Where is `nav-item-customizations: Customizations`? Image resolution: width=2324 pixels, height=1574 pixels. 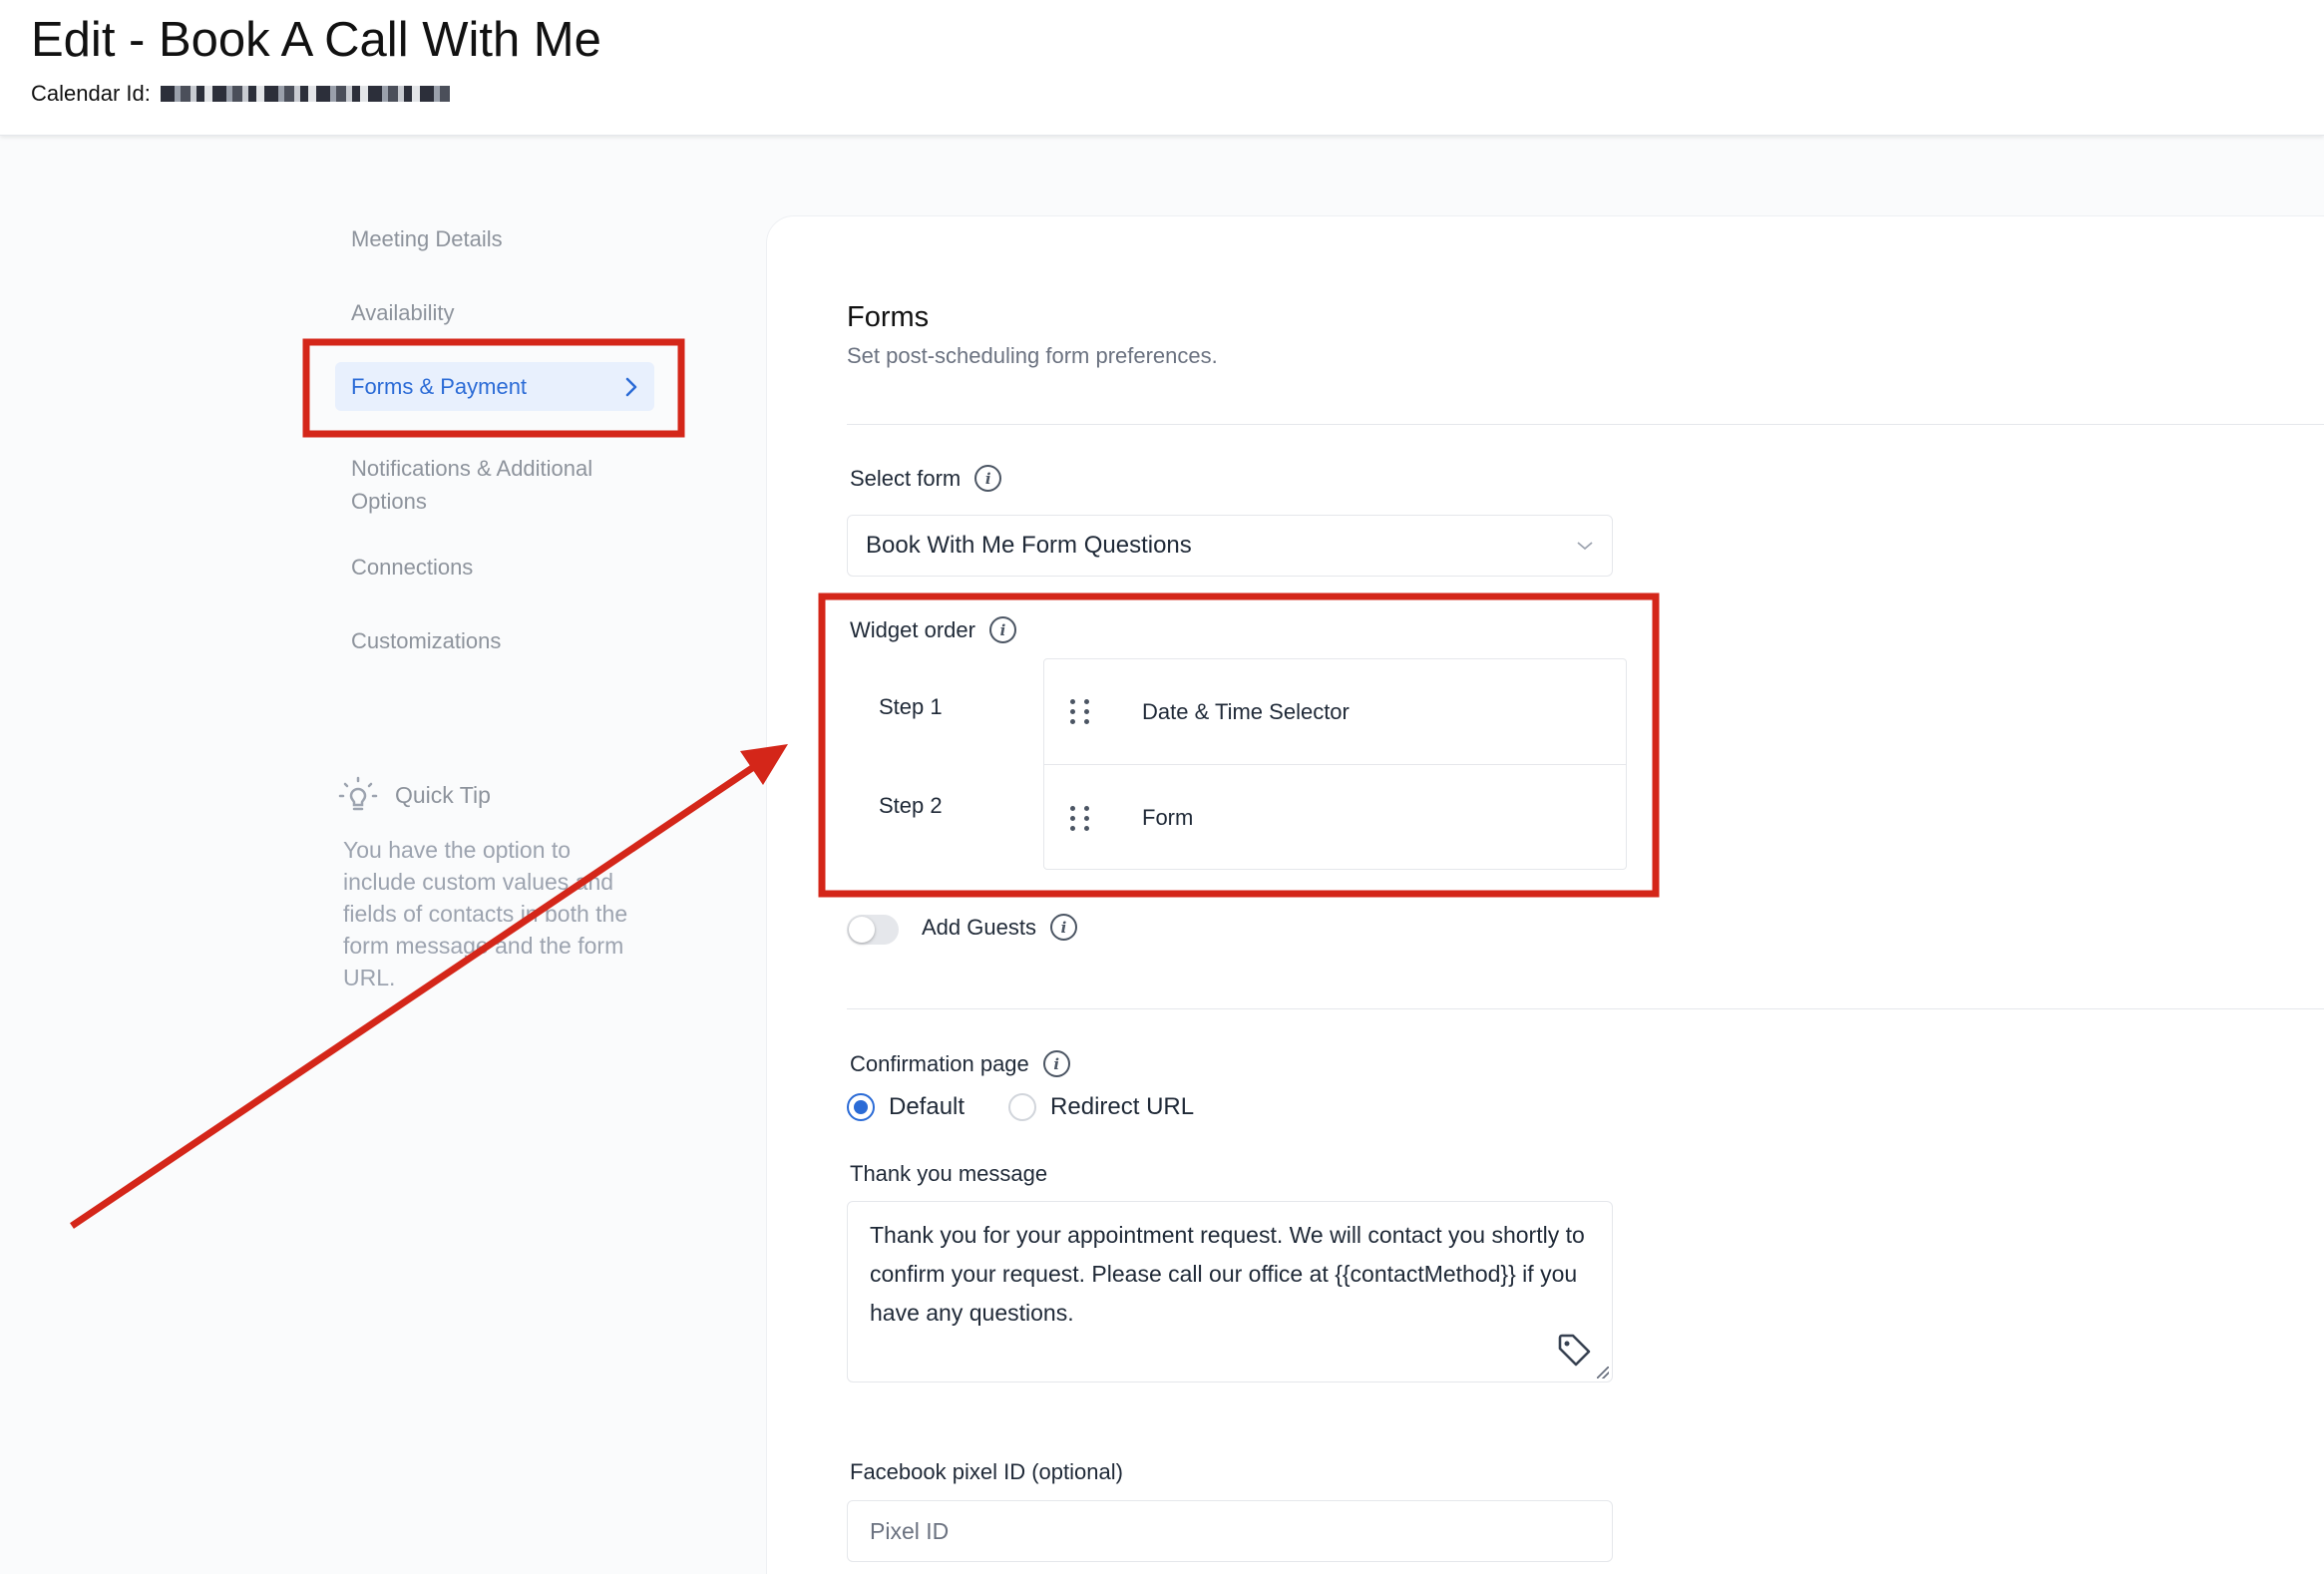 nav-item-customizations: Customizations is located at coordinates (494, 640).